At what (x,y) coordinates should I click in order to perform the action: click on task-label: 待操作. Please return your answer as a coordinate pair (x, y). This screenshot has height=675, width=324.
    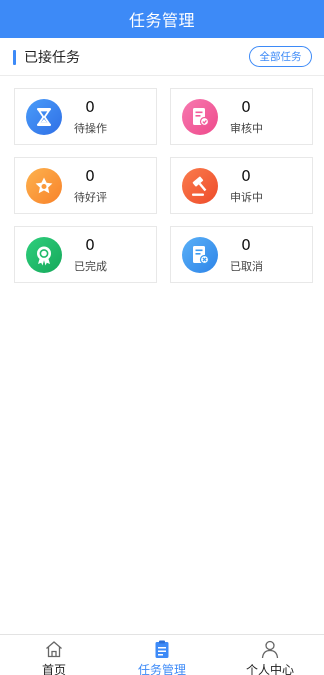
    Looking at the image, I should click on (90, 128).